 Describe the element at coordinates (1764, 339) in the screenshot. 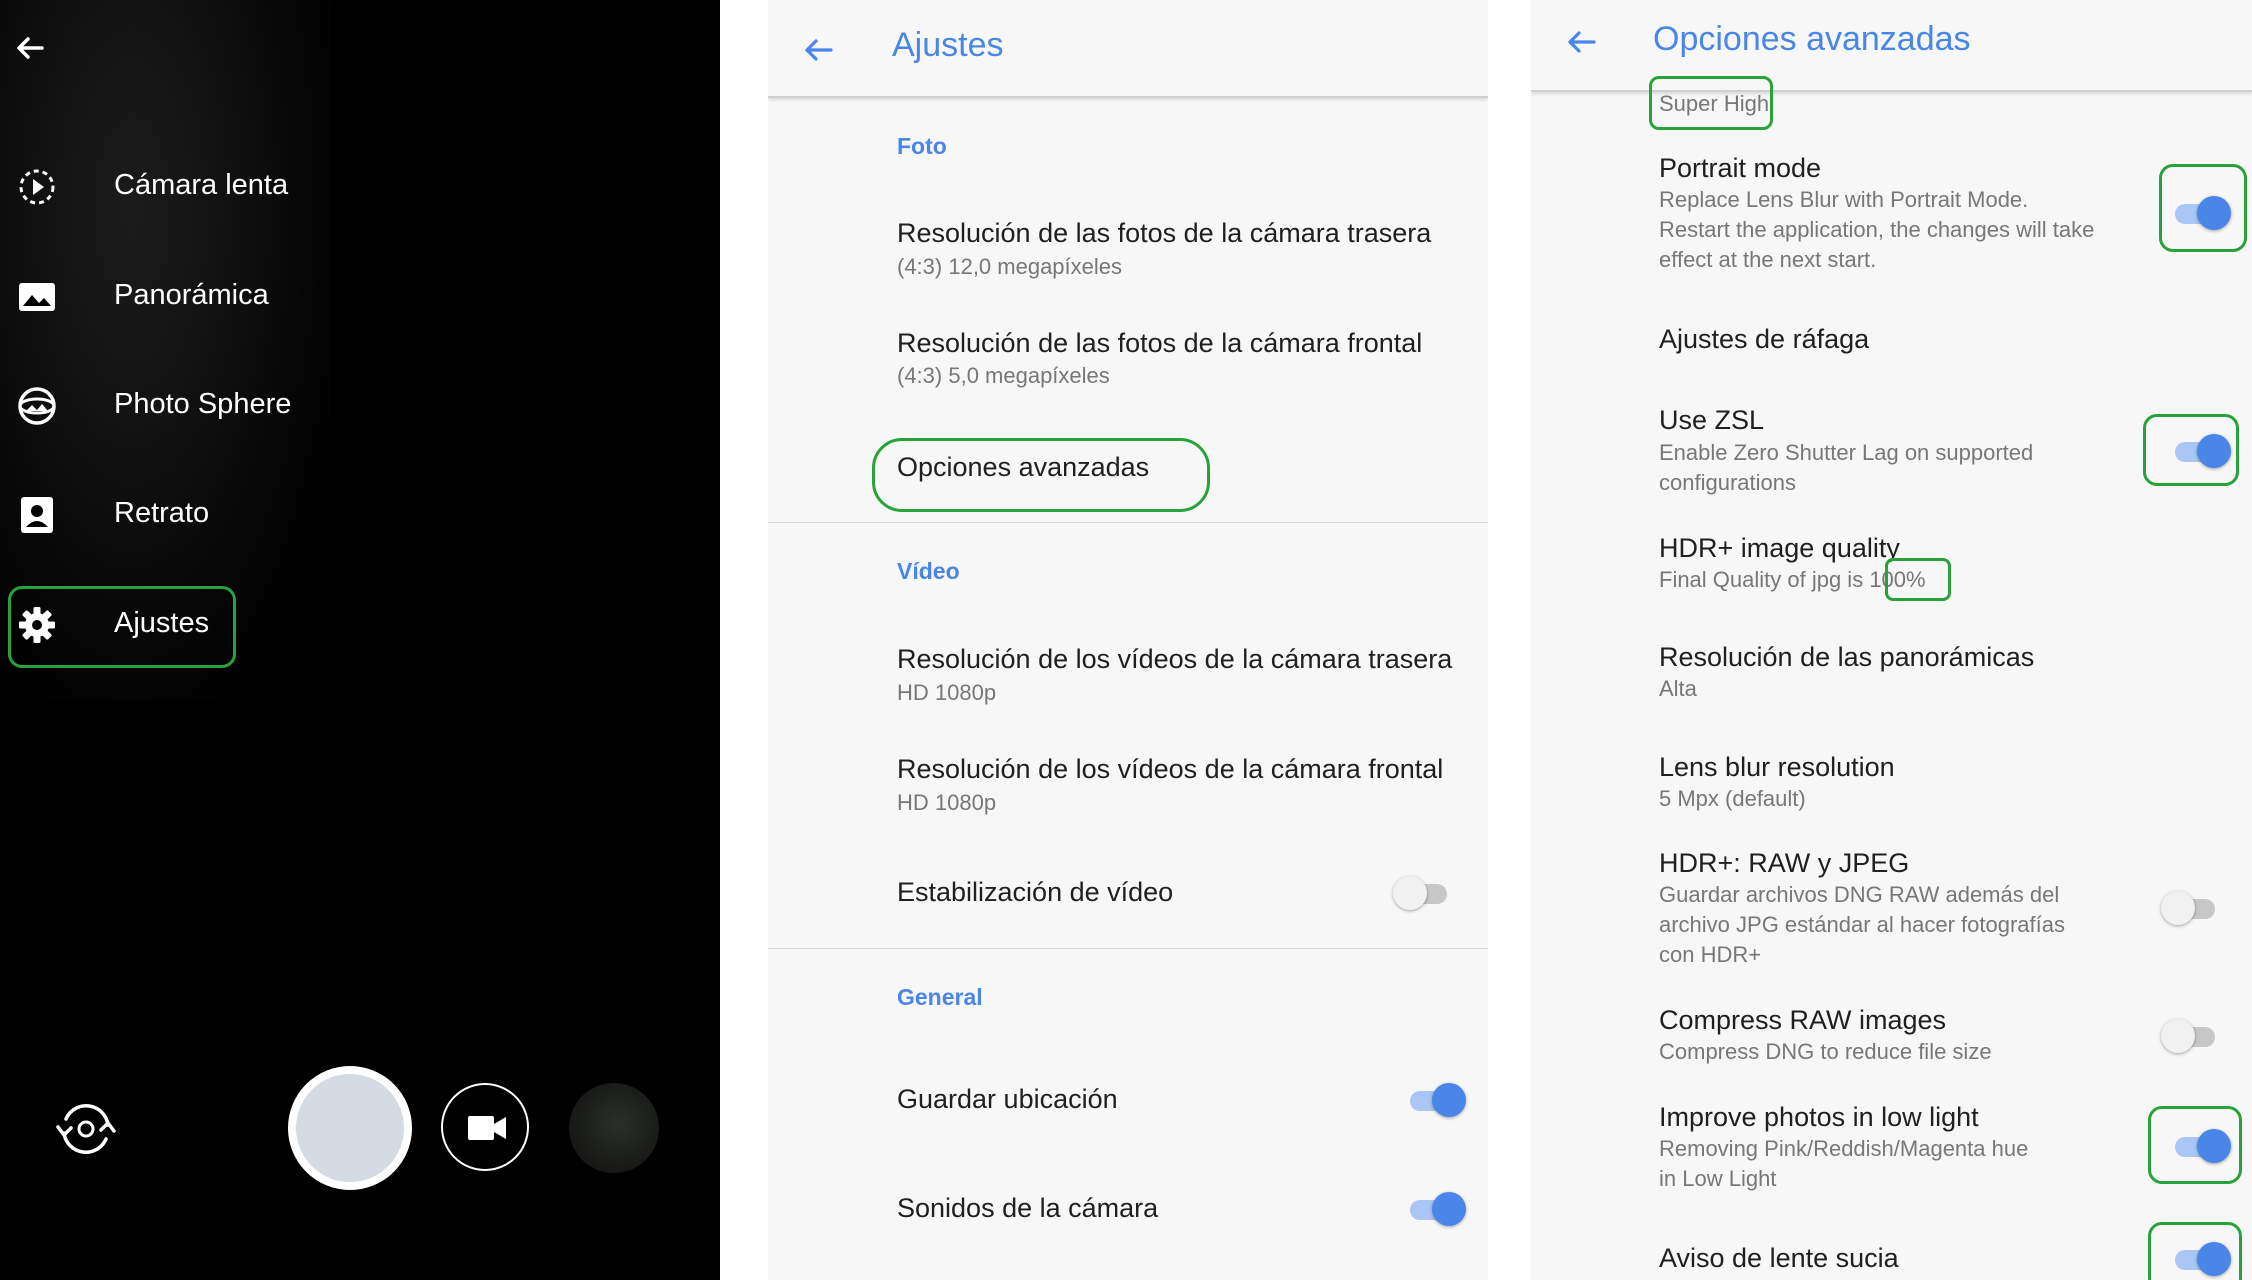

I see `burst-settings-item: Ajustes de ráfaga` at that location.